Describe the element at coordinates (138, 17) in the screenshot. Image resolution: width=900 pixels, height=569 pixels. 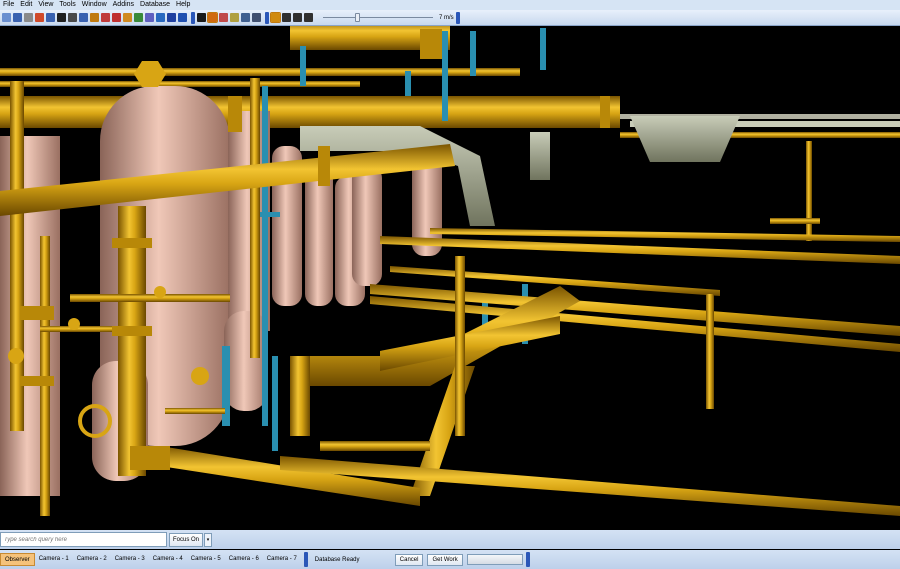
I see `clip-icon` at that location.